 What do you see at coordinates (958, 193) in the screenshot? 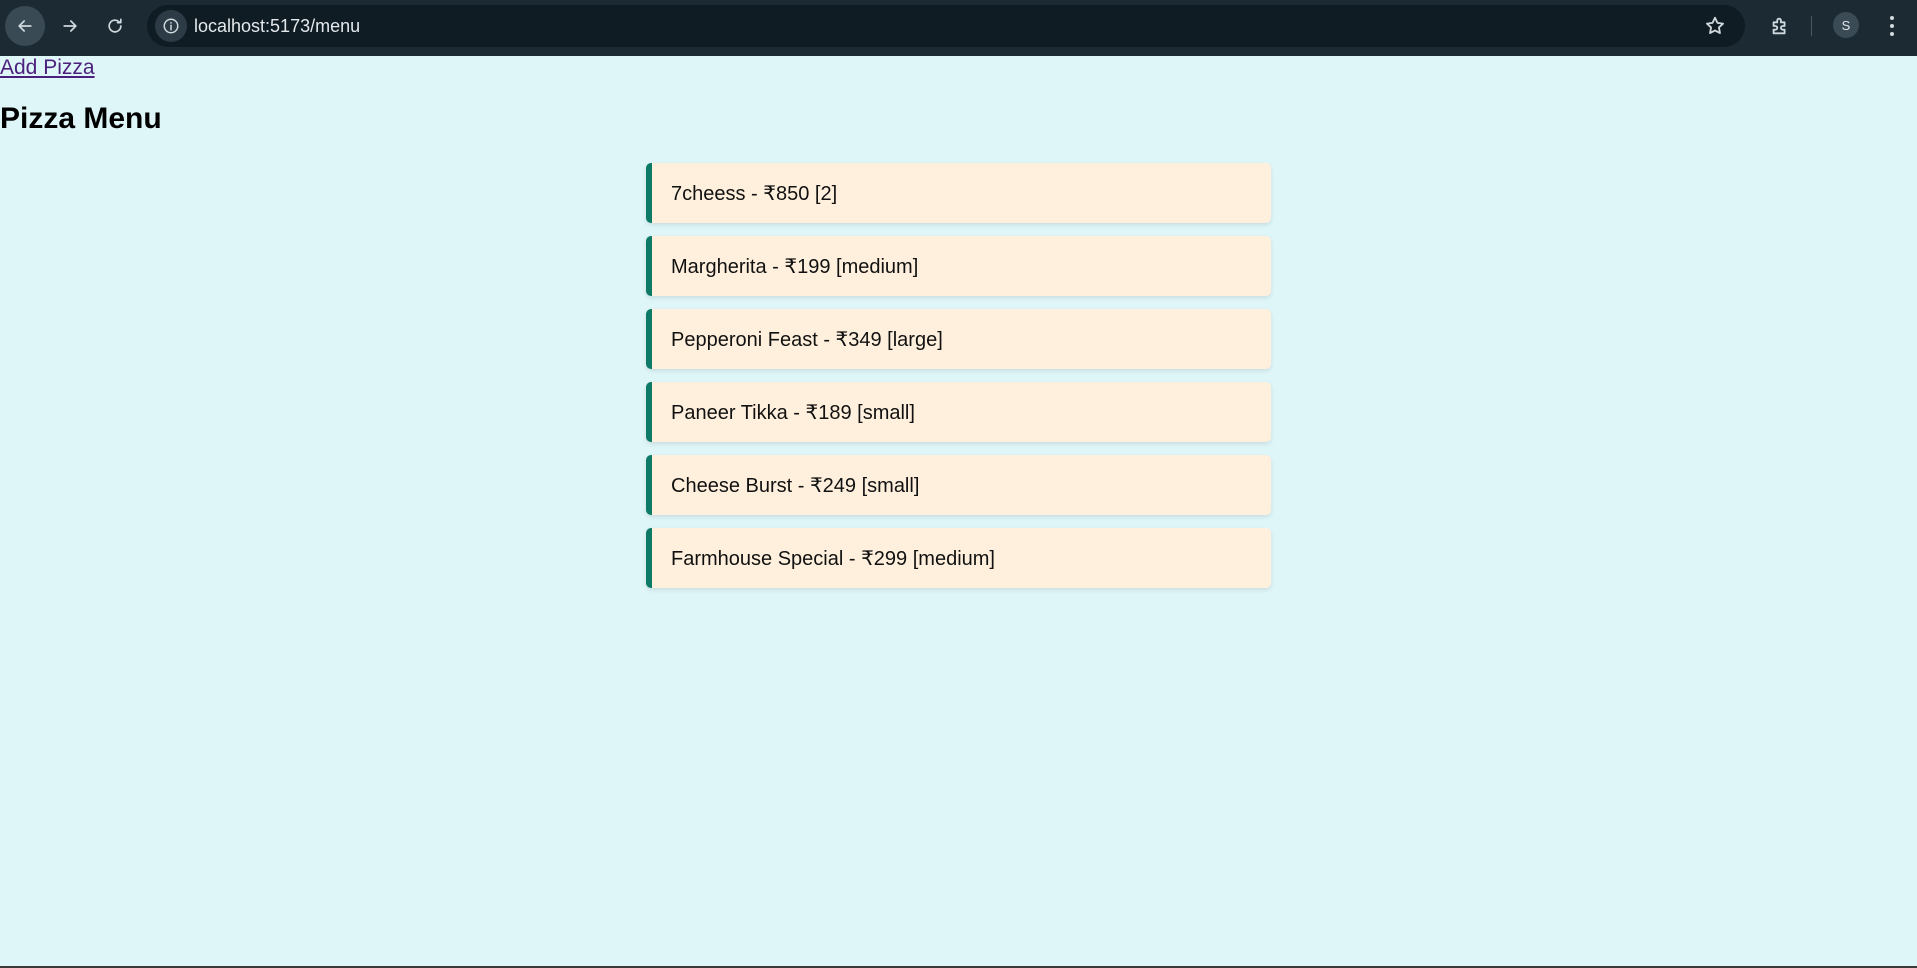
I see `pizza-list-item: 7cheess - ₹850 [2]` at bounding box center [958, 193].